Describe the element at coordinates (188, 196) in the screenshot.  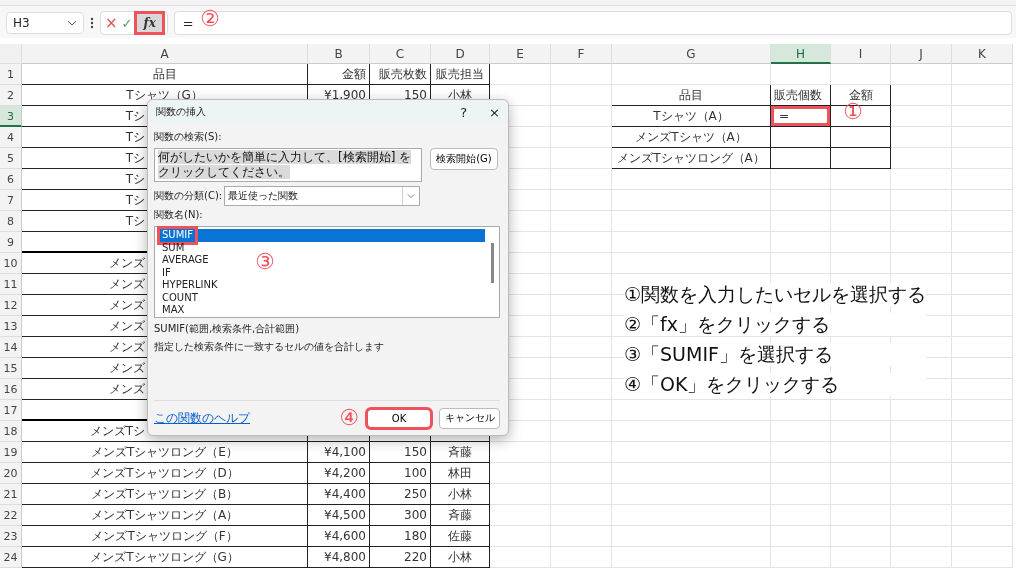
I see `category-label: 関数の分類(C):` at that location.